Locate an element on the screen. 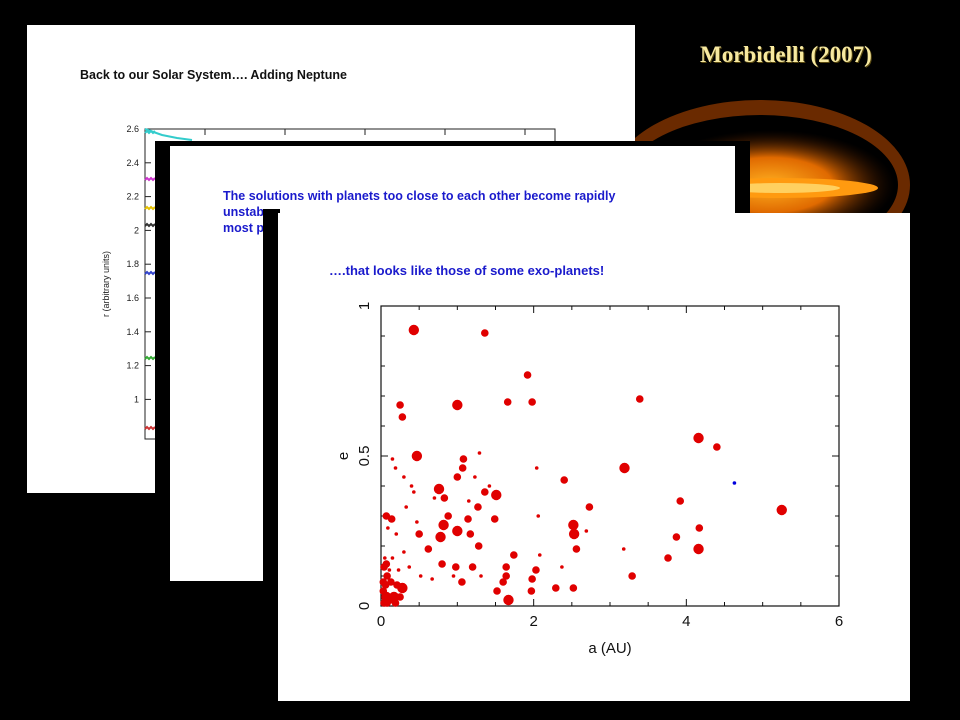 This screenshot has height=720, width=960. slide1-y-tick-label: 1.2 is located at coordinates (132, 366).